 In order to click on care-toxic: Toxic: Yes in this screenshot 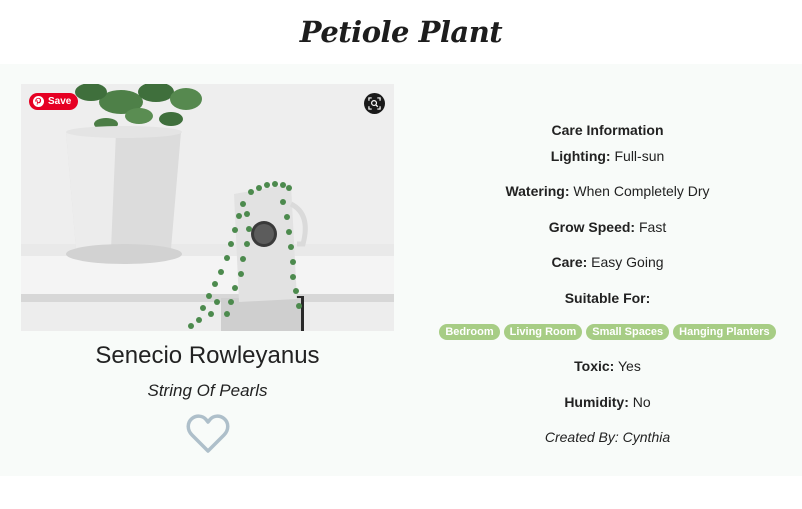, I will do `click(607, 366)`.